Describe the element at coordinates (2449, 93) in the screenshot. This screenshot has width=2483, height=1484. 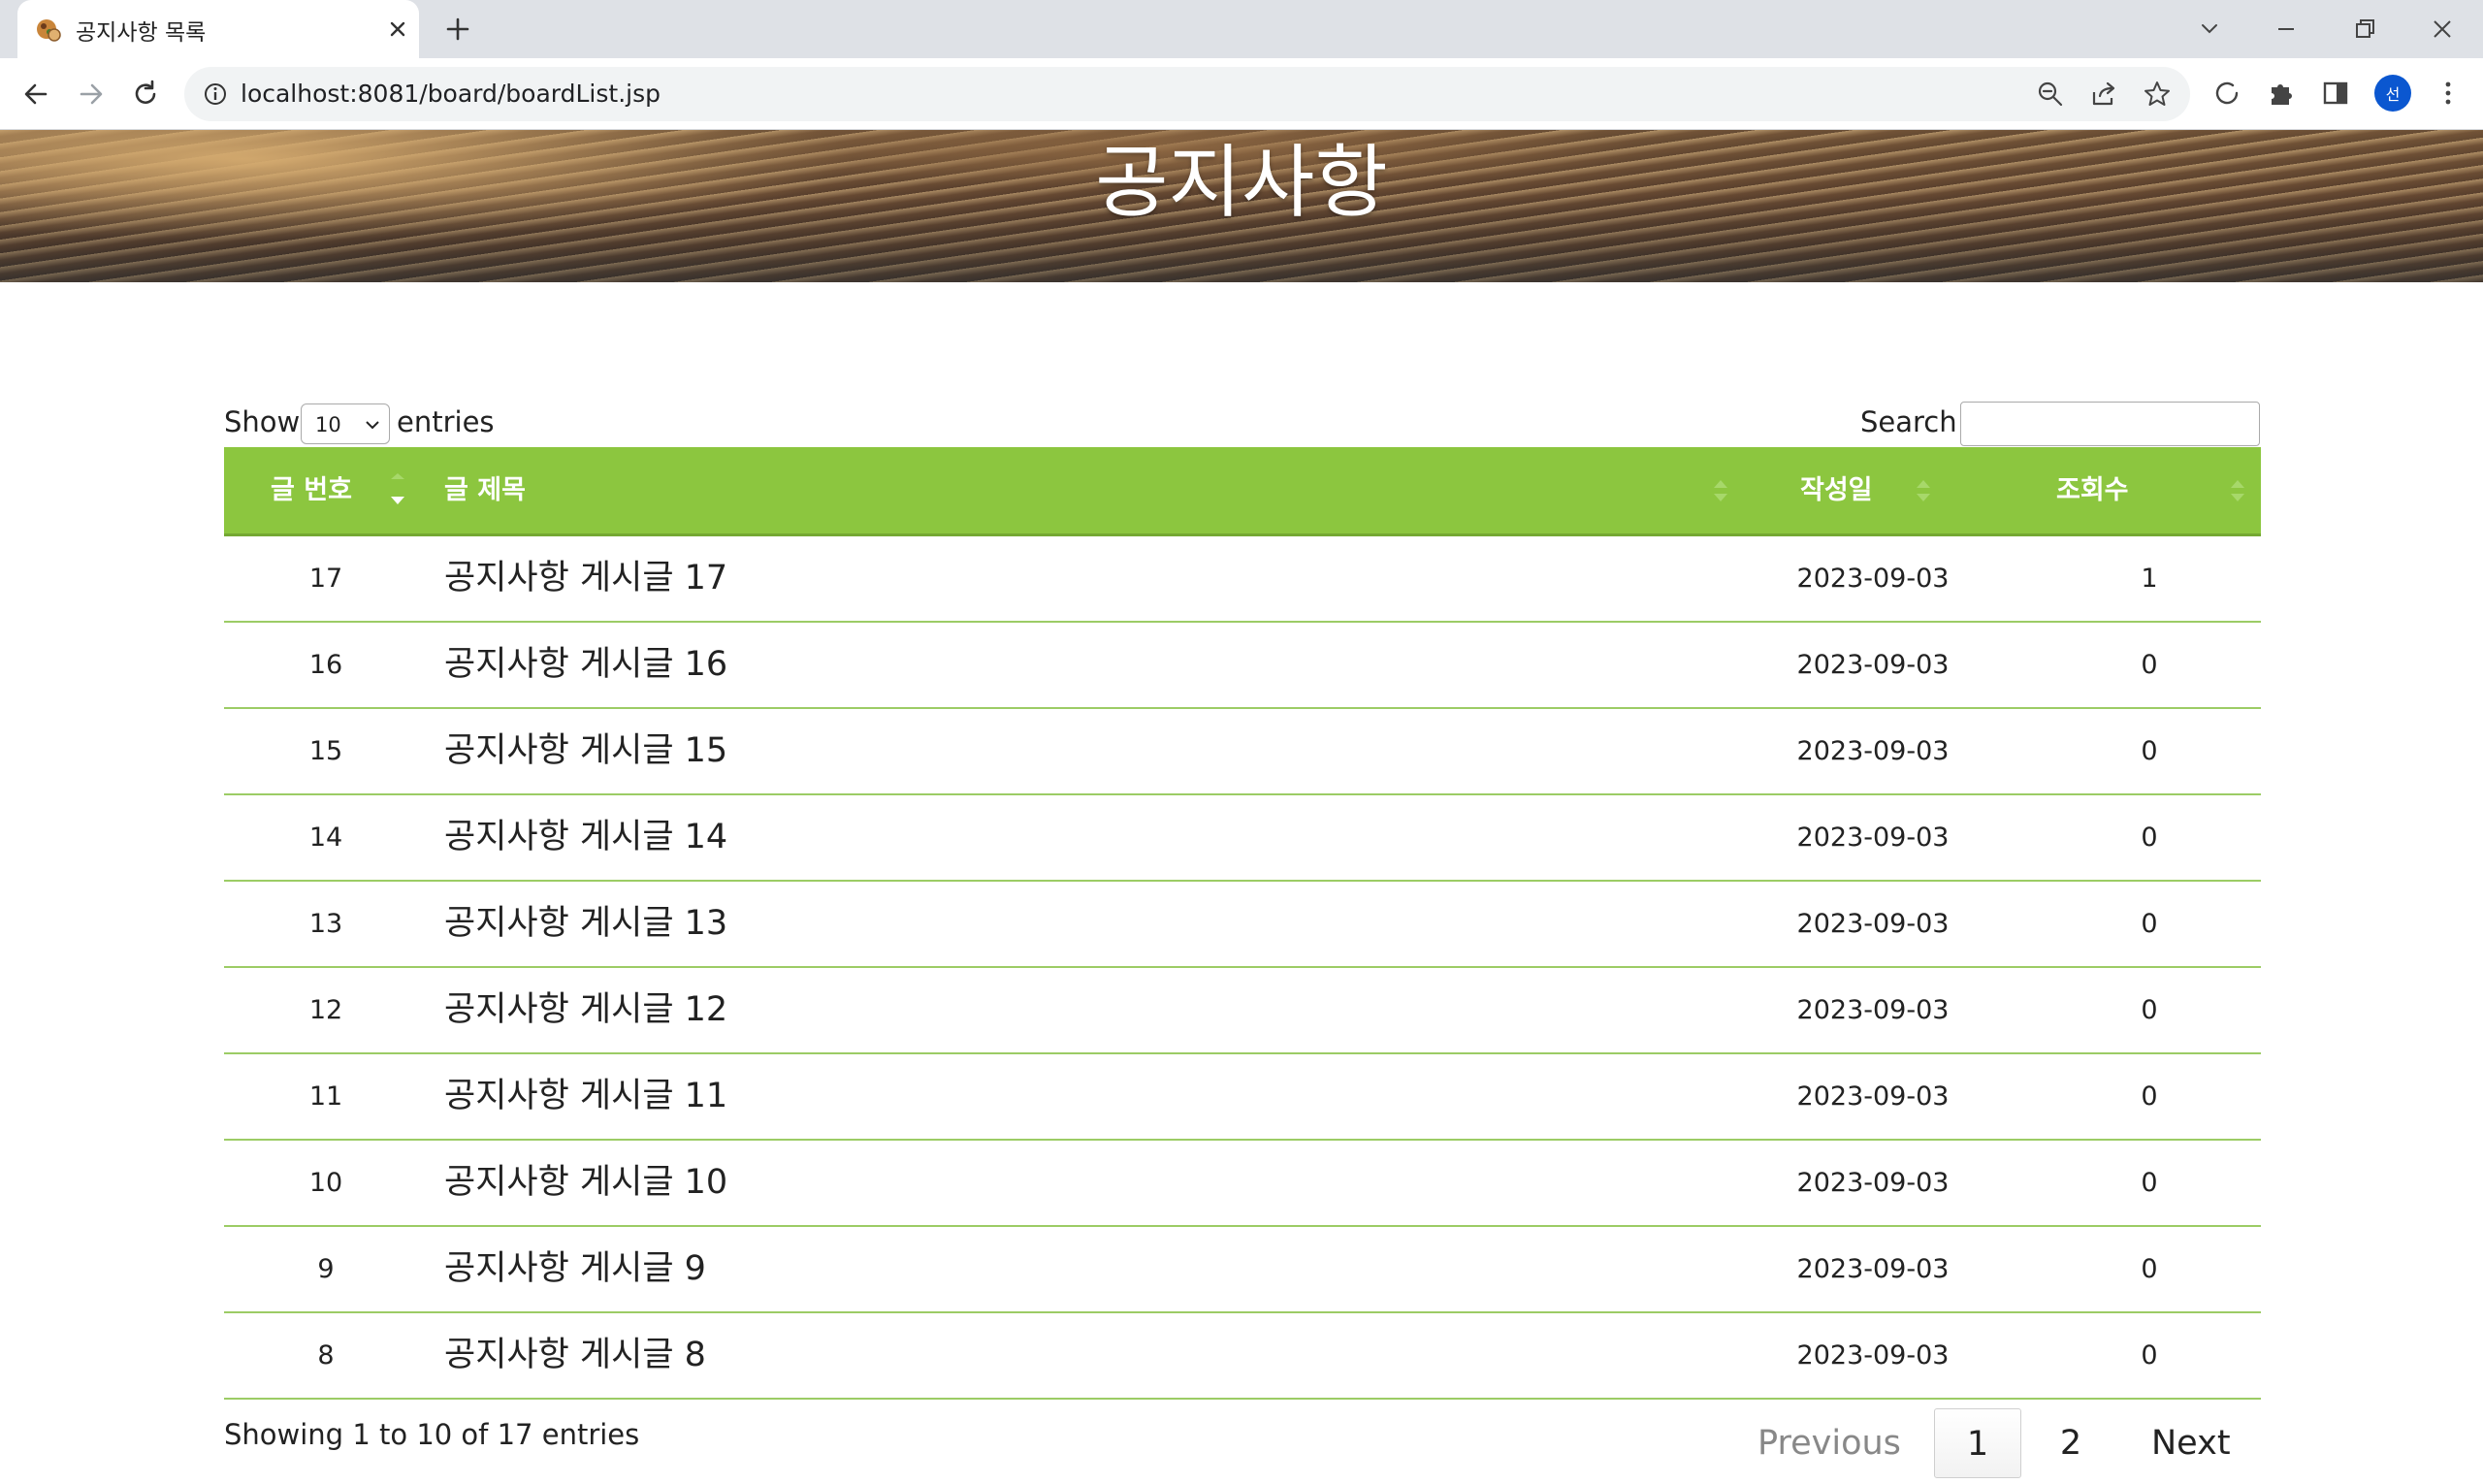
I see `more-menu-icon` at that location.